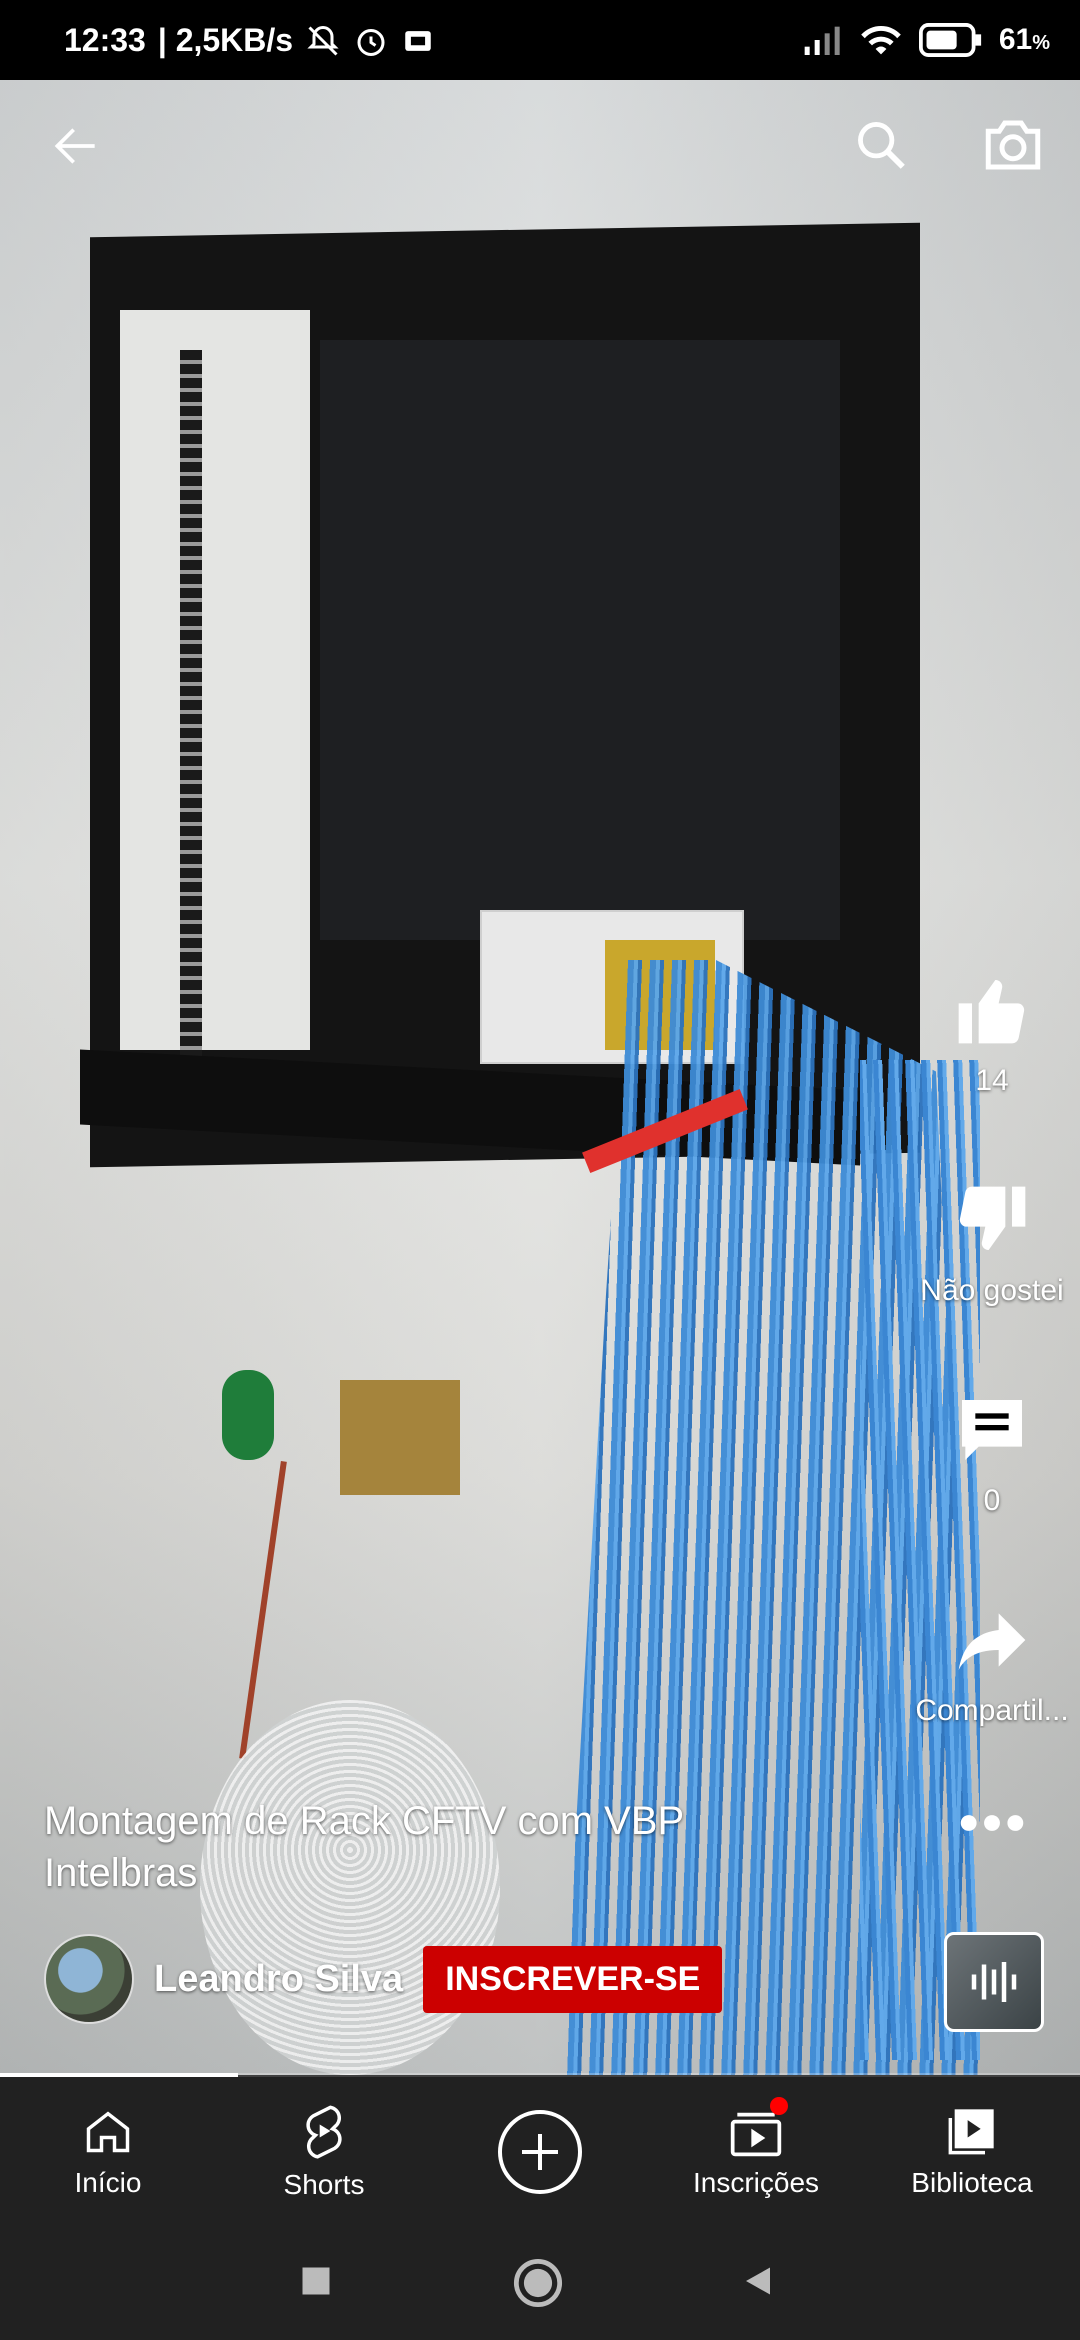 The width and height of the screenshot is (1080, 2340). I want to click on library-icon, so click(971, 2132).